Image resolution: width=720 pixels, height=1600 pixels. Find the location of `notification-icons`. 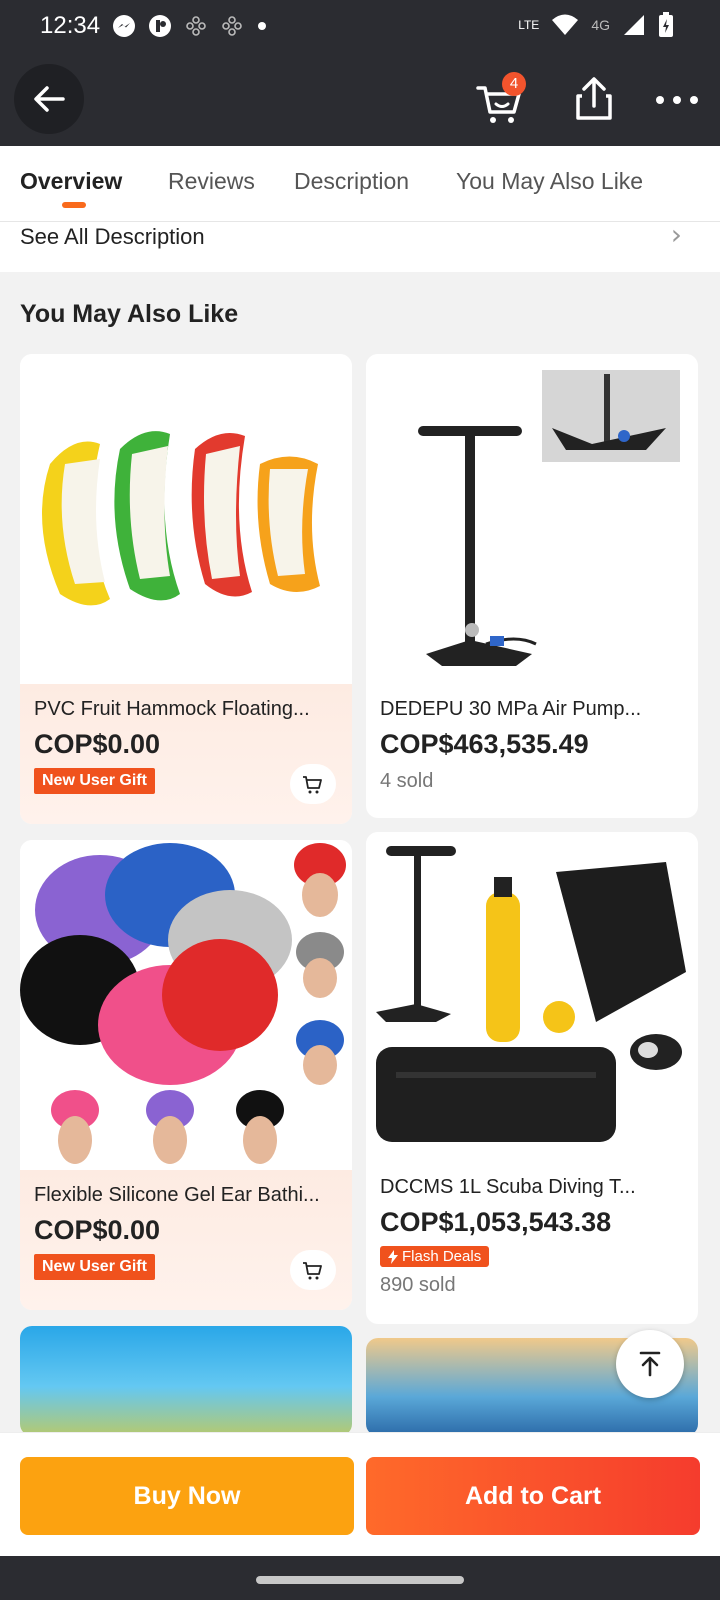

notification-icons is located at coordinates (190, 26).